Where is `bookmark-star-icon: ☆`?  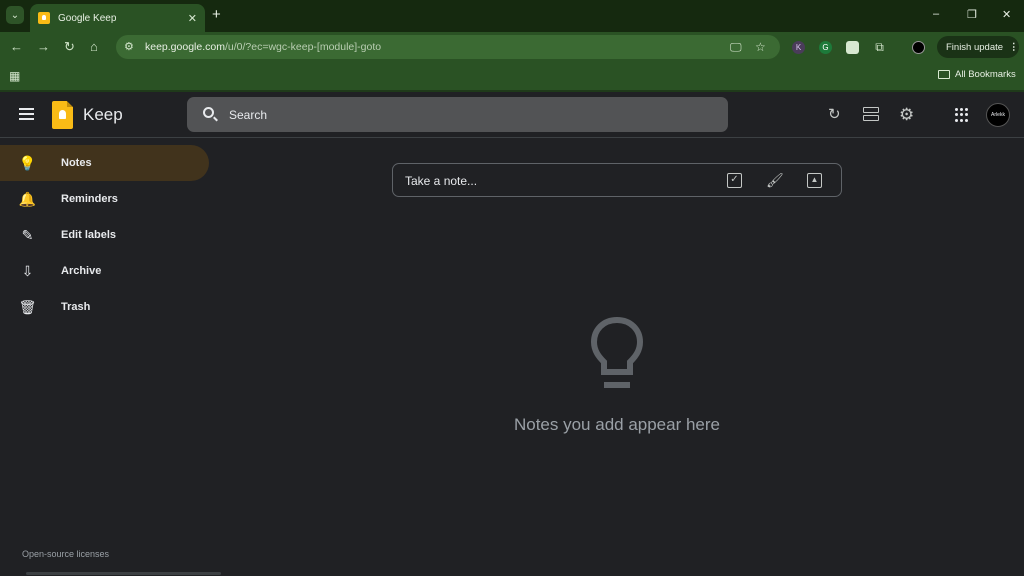
bookmark-star-icon: ☆ is located at coordinates (760, 47).